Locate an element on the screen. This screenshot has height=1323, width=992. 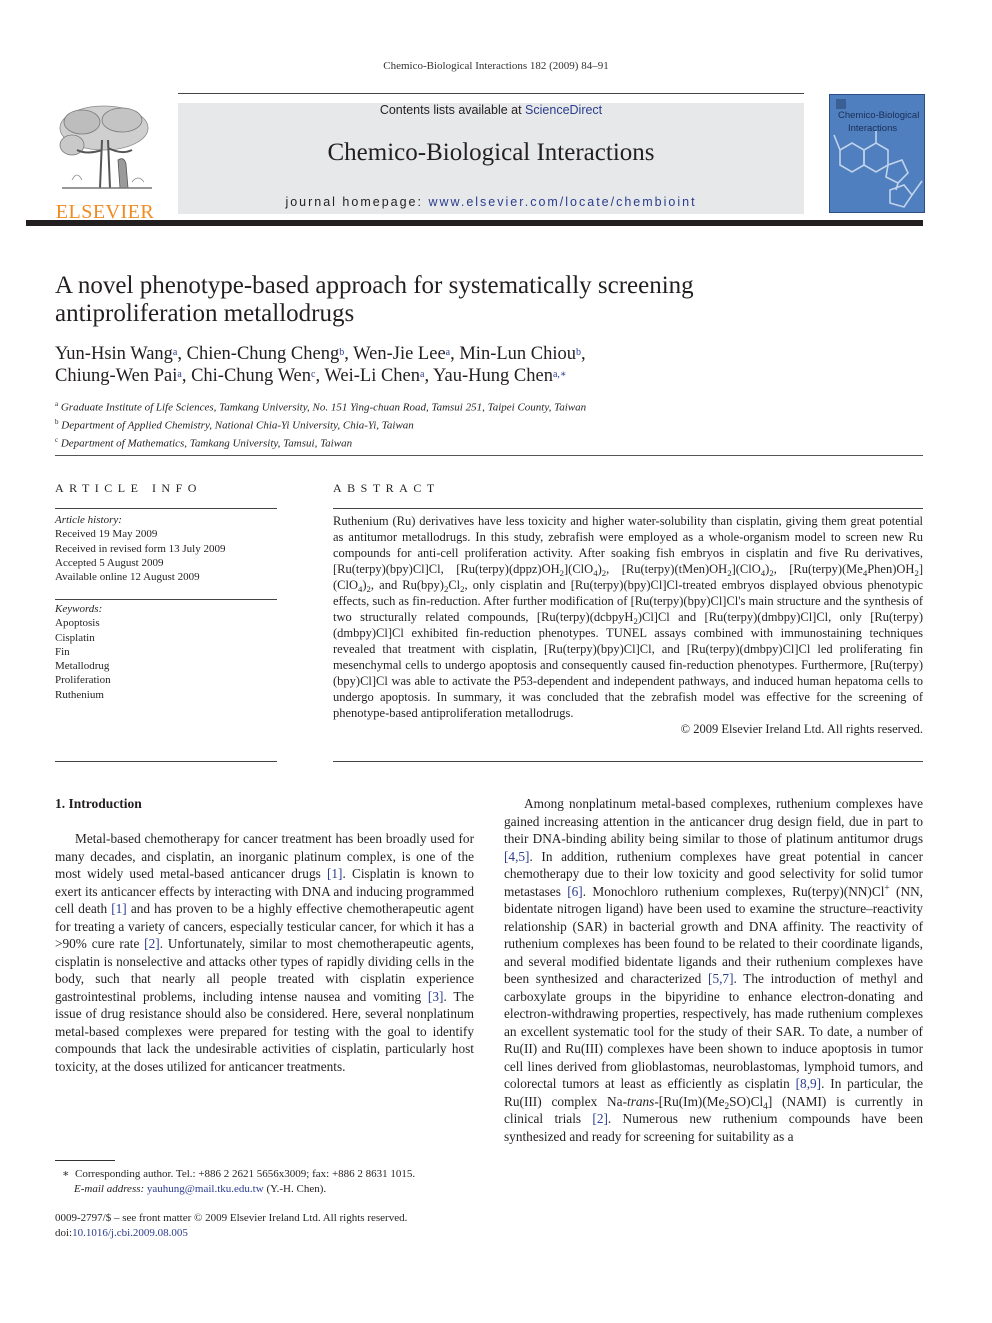
abstract-heading: ABSTRACT is located at coordinates (386, 488).